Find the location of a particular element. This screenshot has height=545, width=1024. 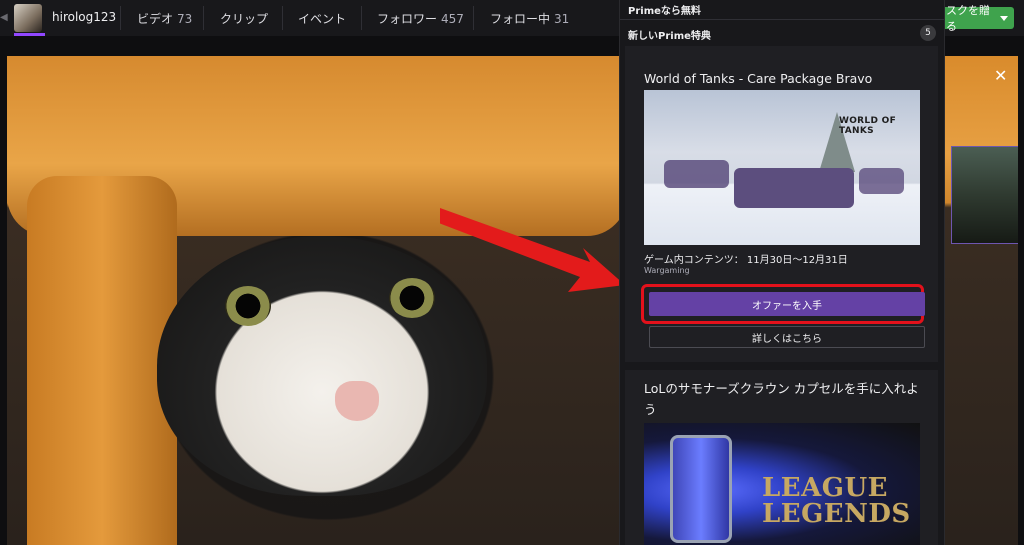

channel-username: hirolog123 is located at coordinates (84, 17).